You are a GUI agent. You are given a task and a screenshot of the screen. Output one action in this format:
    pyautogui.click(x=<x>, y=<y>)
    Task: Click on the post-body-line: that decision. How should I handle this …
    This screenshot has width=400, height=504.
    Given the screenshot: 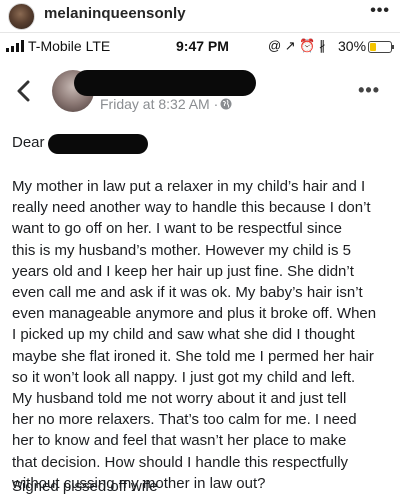 What is the action you would take?
    pyautogui.click(x=180, y=462)
    